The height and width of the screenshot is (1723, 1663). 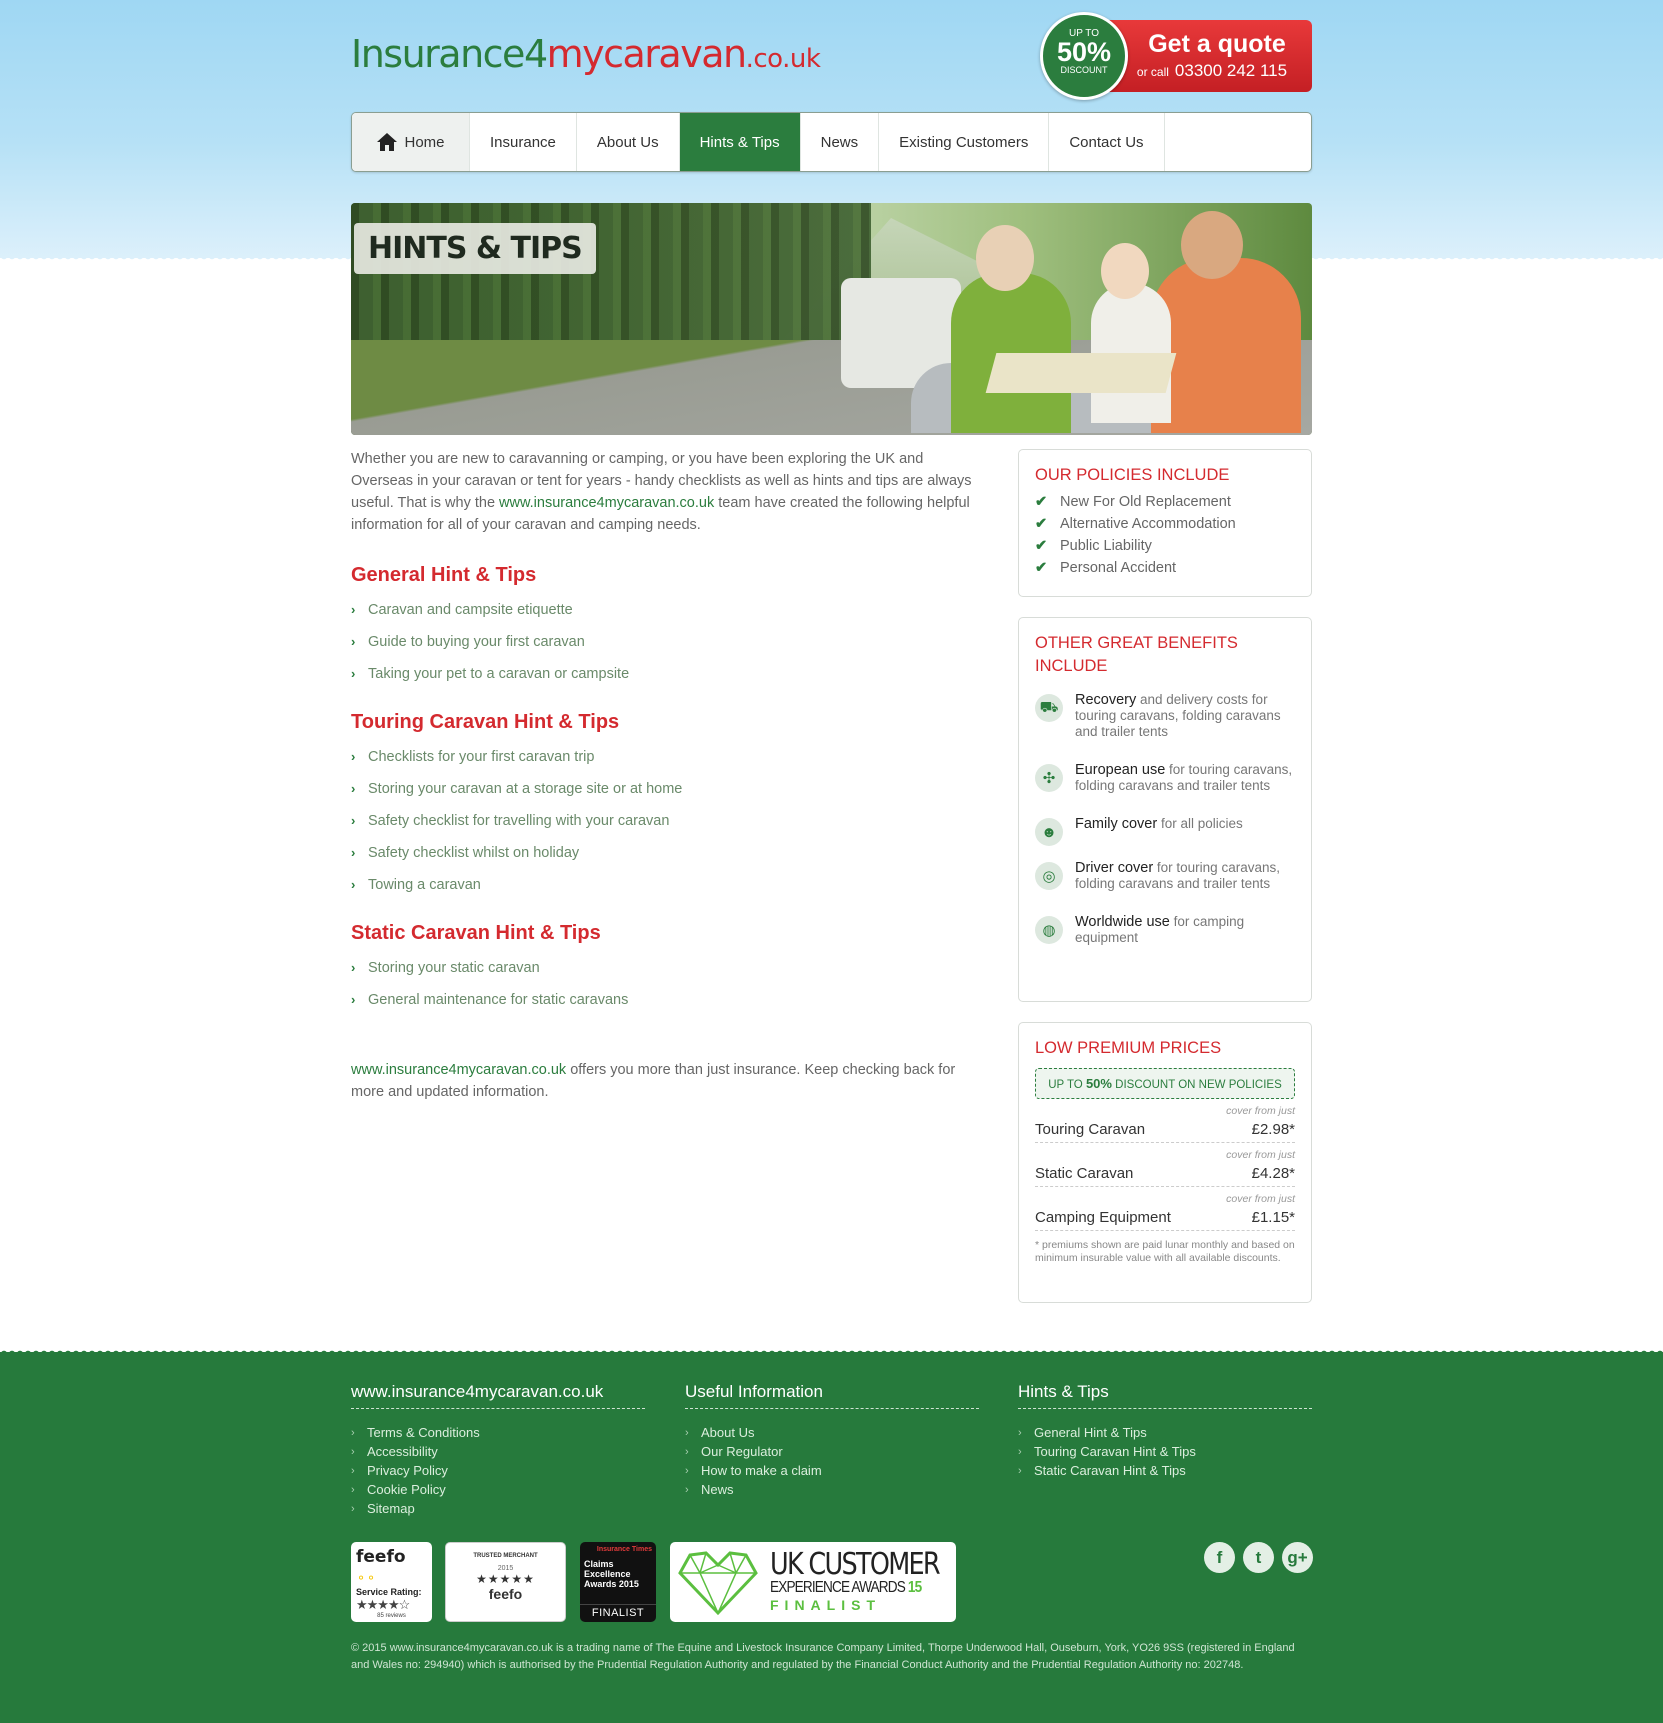 I want to click on get-quote-button: Get a quote or call 03300 242 115, so click(x=1207, y=56).